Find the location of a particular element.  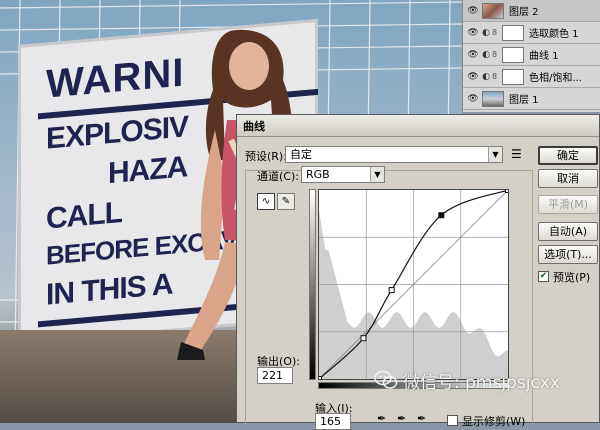

pencil-icon: ✎ is located at coordinates (286, 201).